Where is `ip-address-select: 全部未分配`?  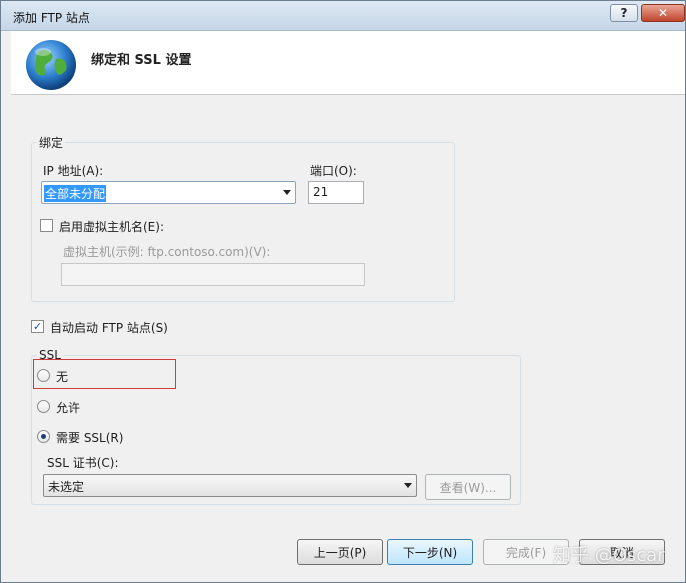
ip-address-select: 全部未分配 is located at coordinates (168, 192).